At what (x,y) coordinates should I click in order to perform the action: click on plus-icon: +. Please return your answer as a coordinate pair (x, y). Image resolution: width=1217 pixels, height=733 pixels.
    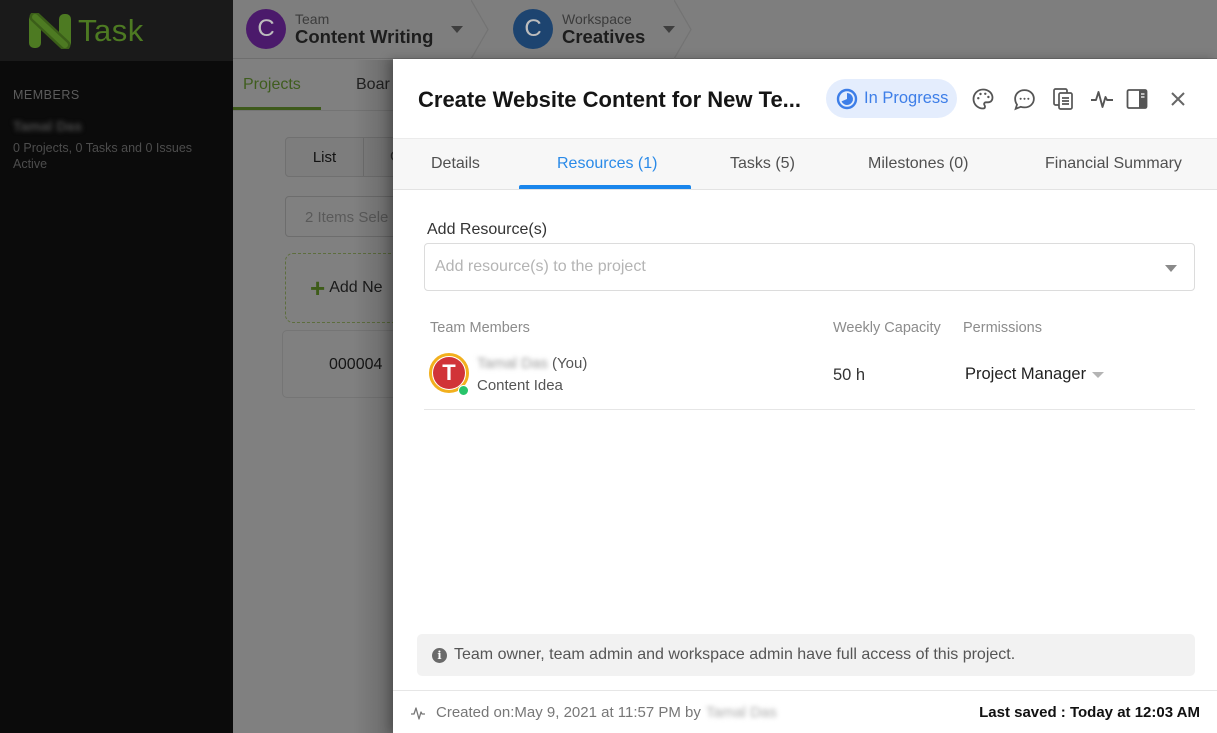
    Looking at the image, I should click on (318, 288).